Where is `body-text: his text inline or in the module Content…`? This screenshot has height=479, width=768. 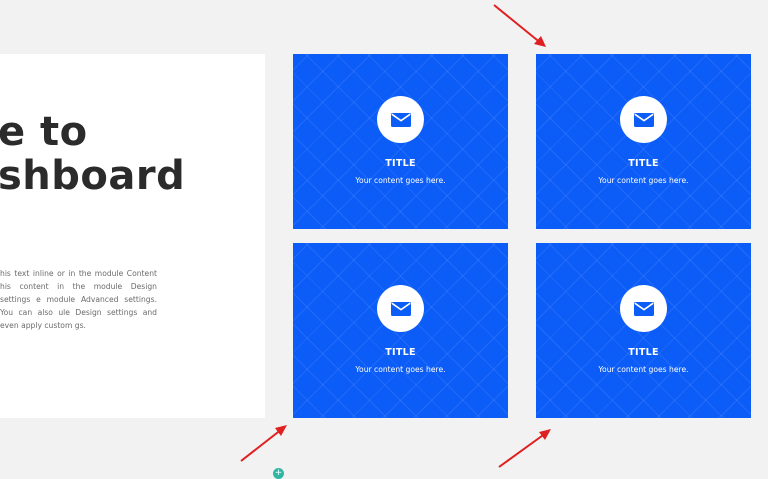
body-text: his text inline or in the module Content… is located at coordinates (78, 299).